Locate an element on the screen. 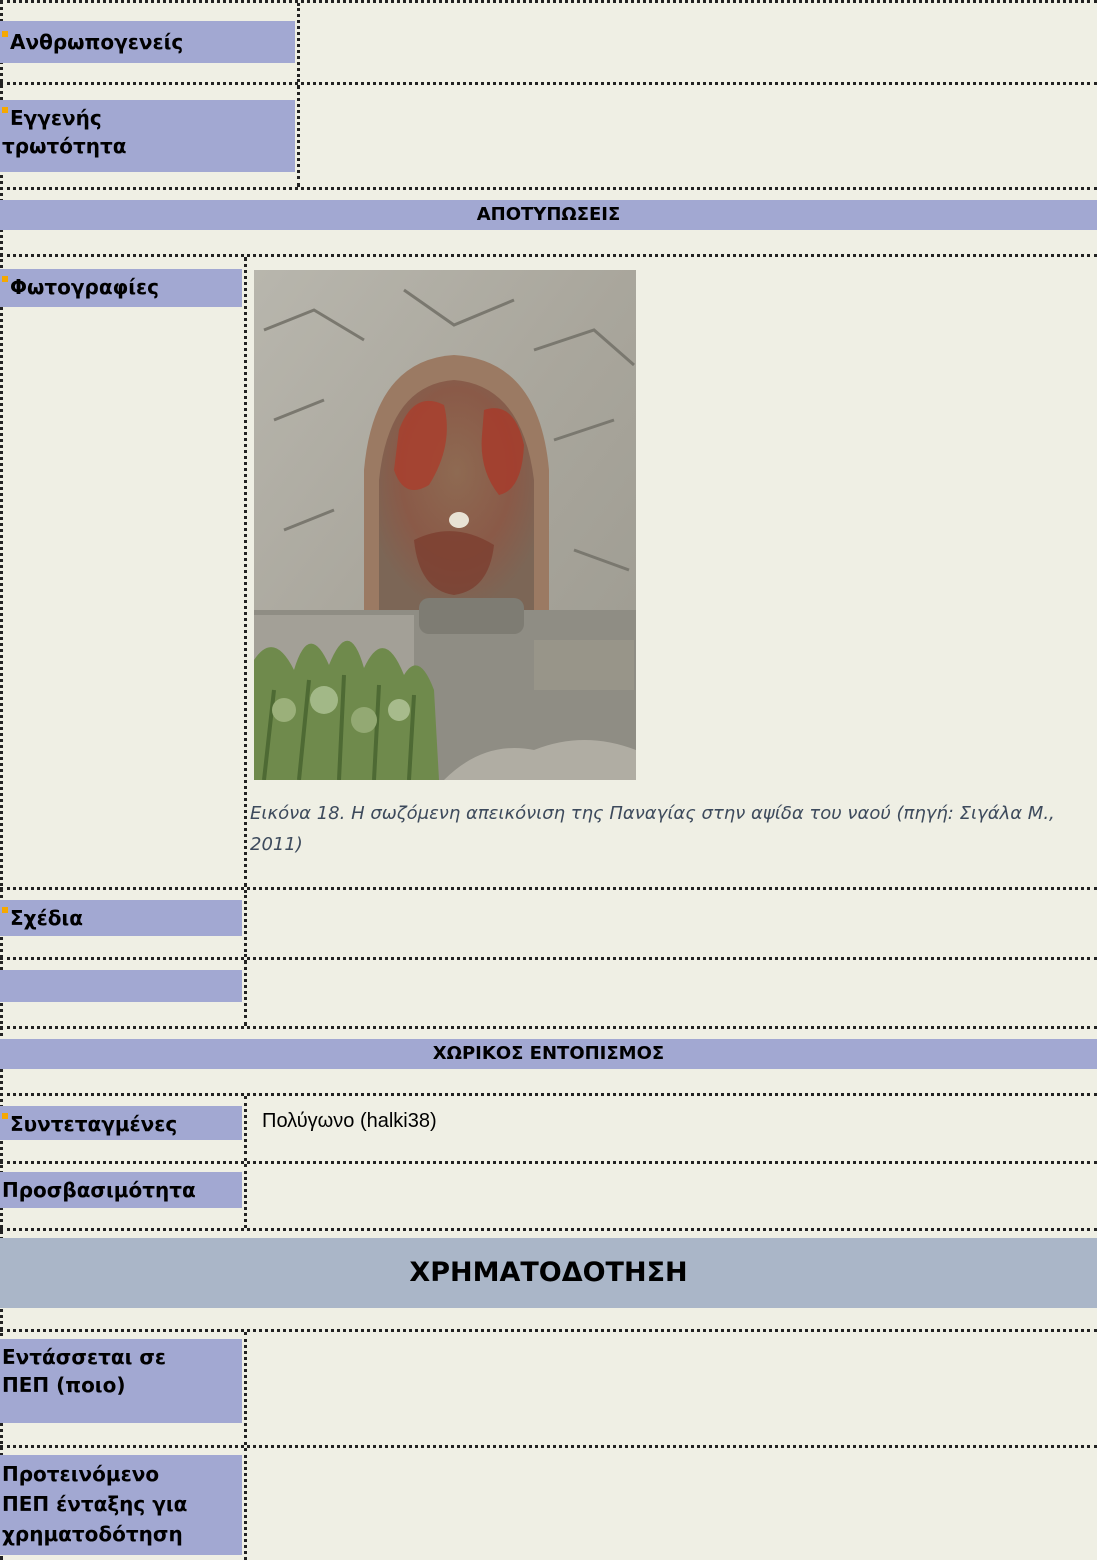 The height and width of the screenshot is (1560, 1097). row-drawings: Σχέδια is located at coordinates (548, 925).